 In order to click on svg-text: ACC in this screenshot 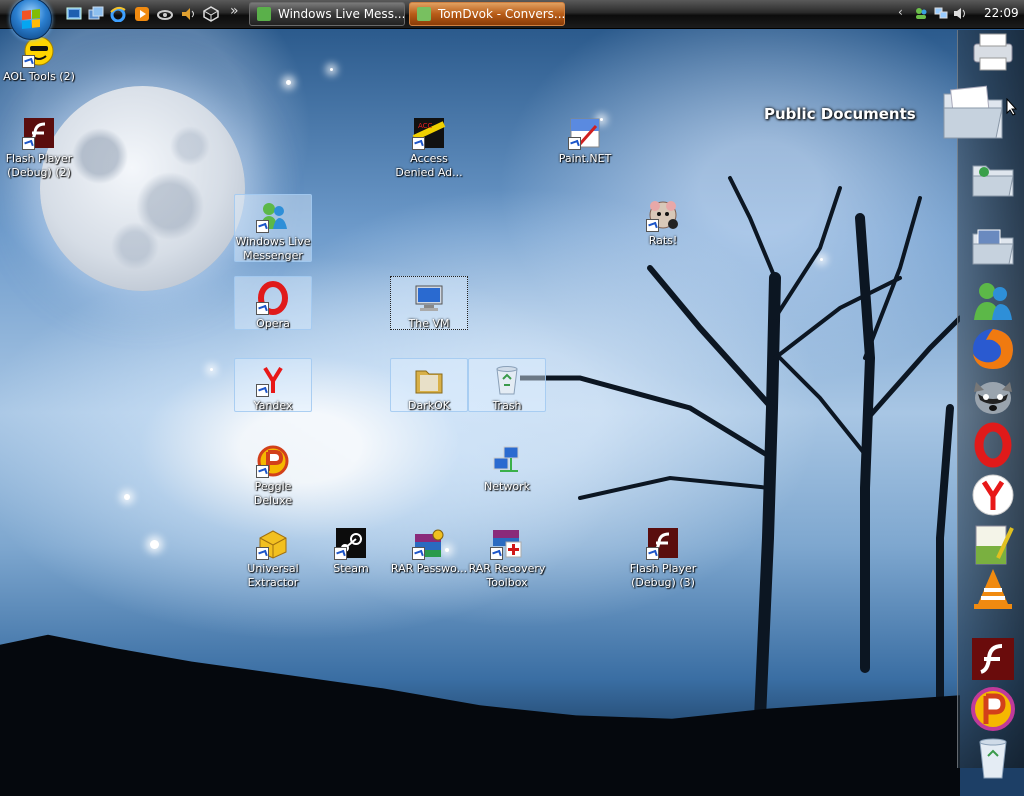, I will do `click(425, 126)`.